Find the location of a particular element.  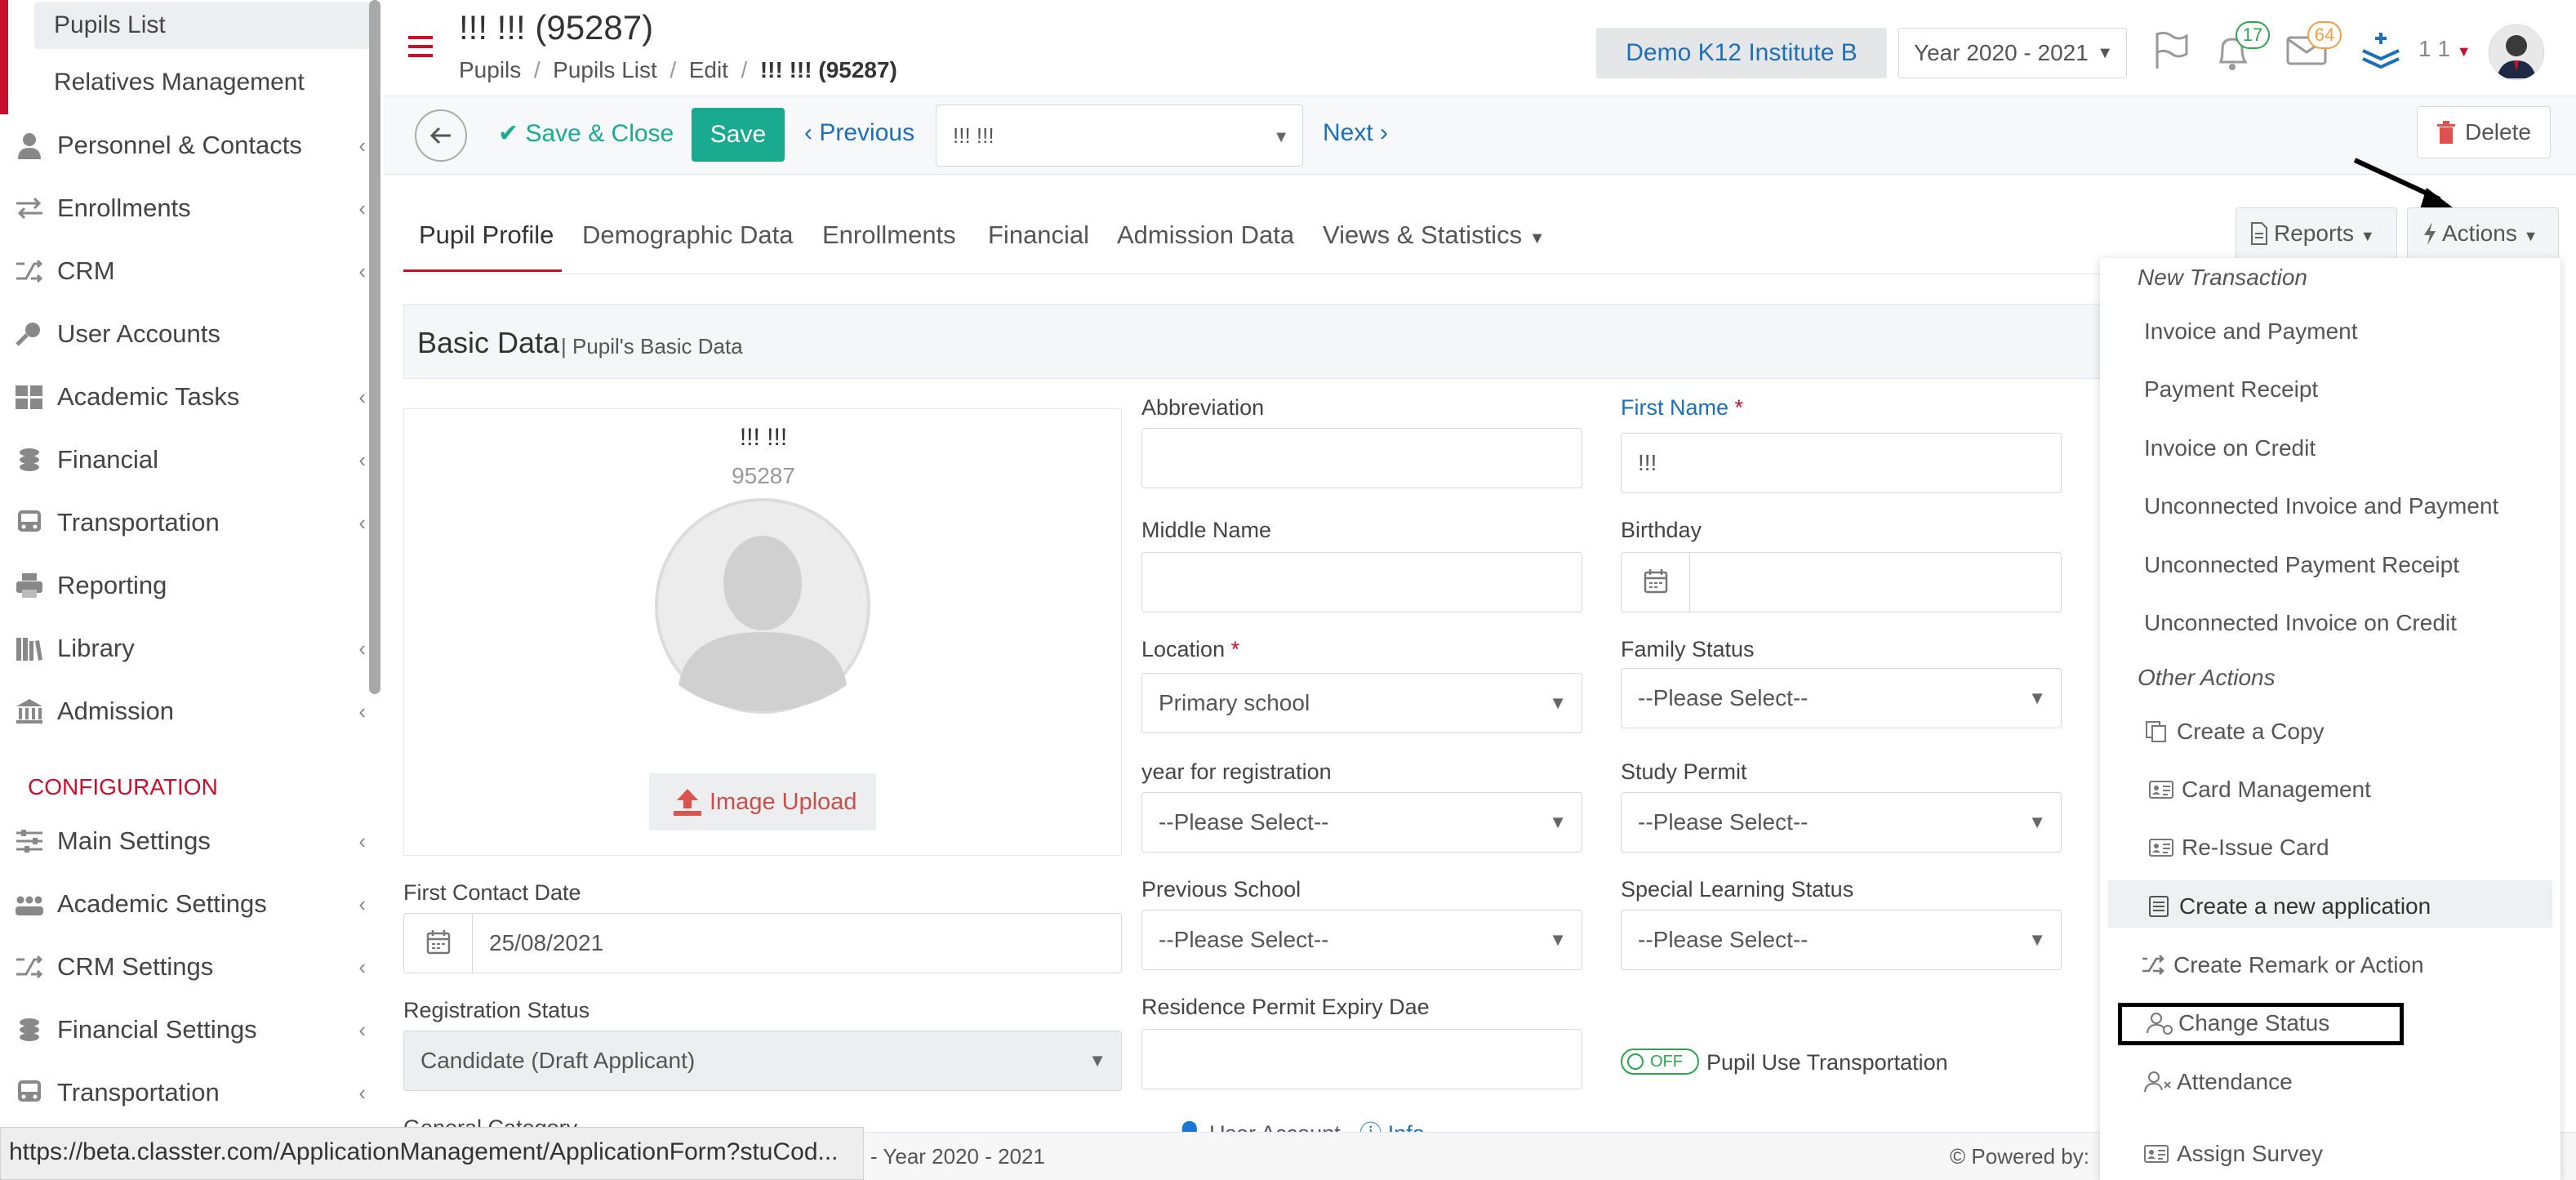

previous-button: ‹ Previous is located at coordinates (859, 133).